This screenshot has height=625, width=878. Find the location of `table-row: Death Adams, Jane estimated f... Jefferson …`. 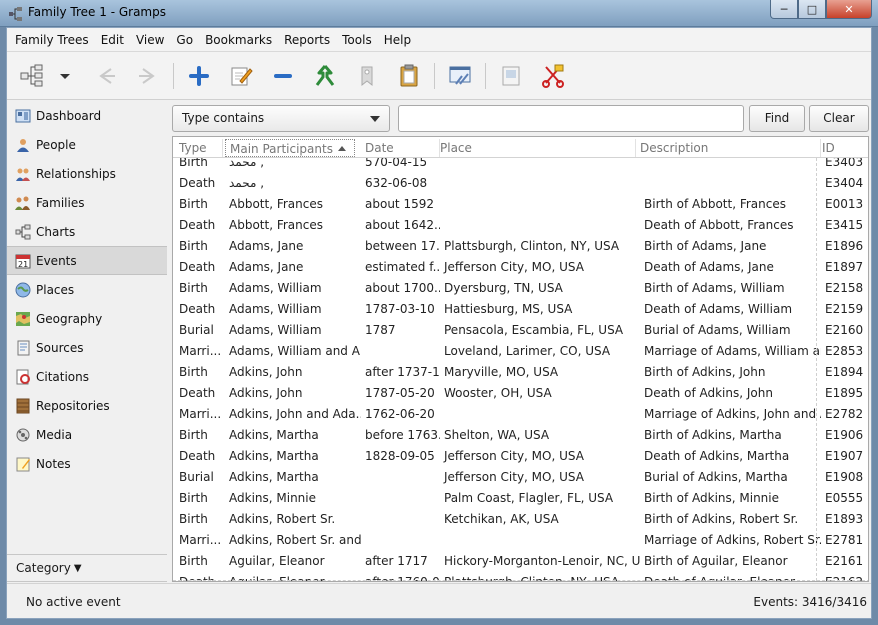

table-row: Death Adams, Jane estimated f... Jefferson … is located at coordinates (520, 267).